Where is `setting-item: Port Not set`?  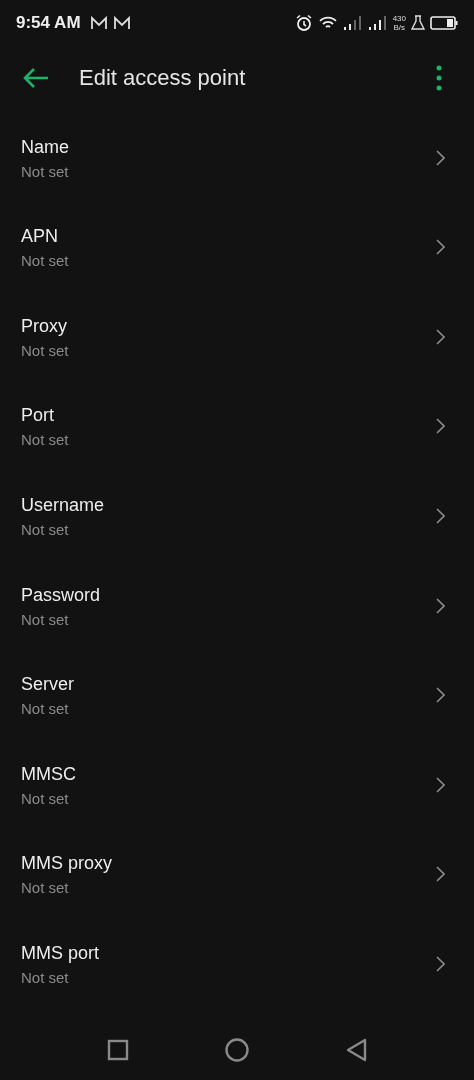 setting-item: Port Not set is located at coordinates (237, 437).